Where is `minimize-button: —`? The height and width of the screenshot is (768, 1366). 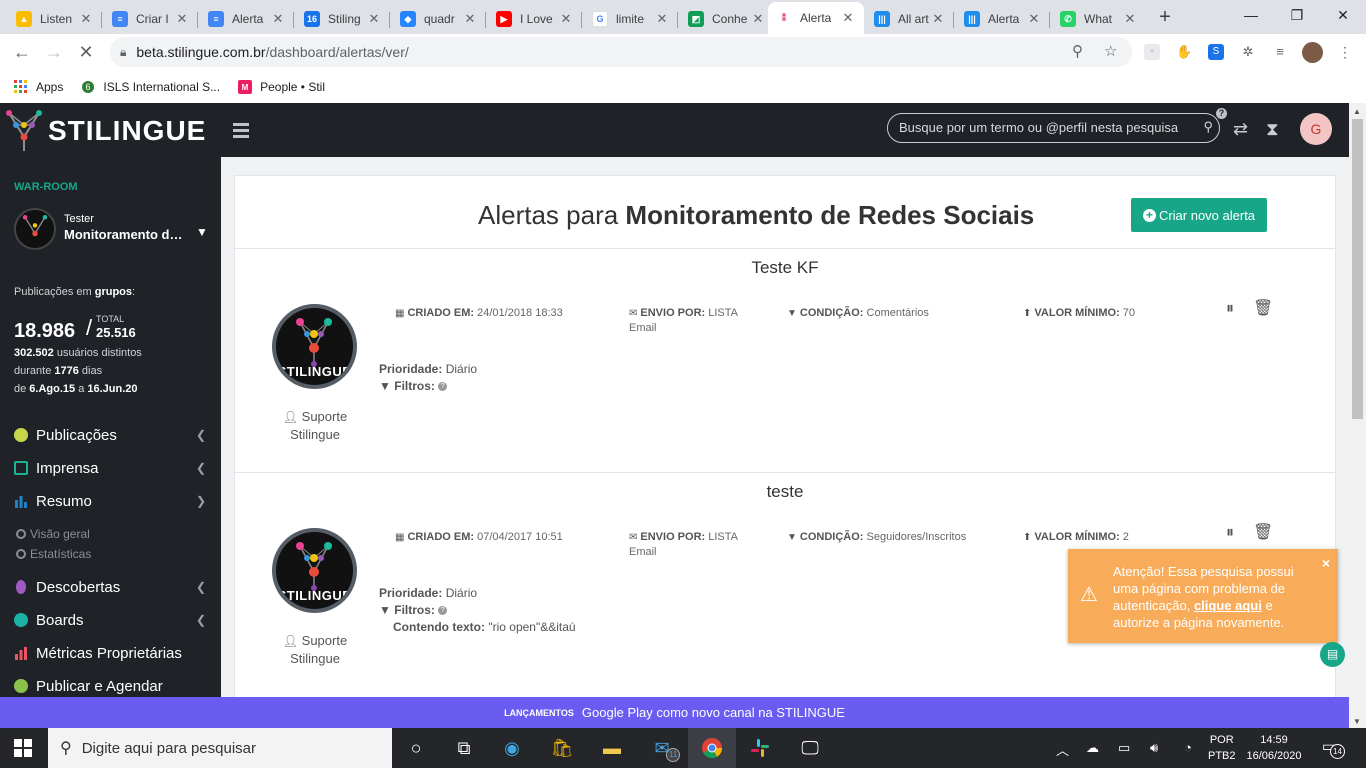 minimize-button: — is located at coordinates (1251, 16).